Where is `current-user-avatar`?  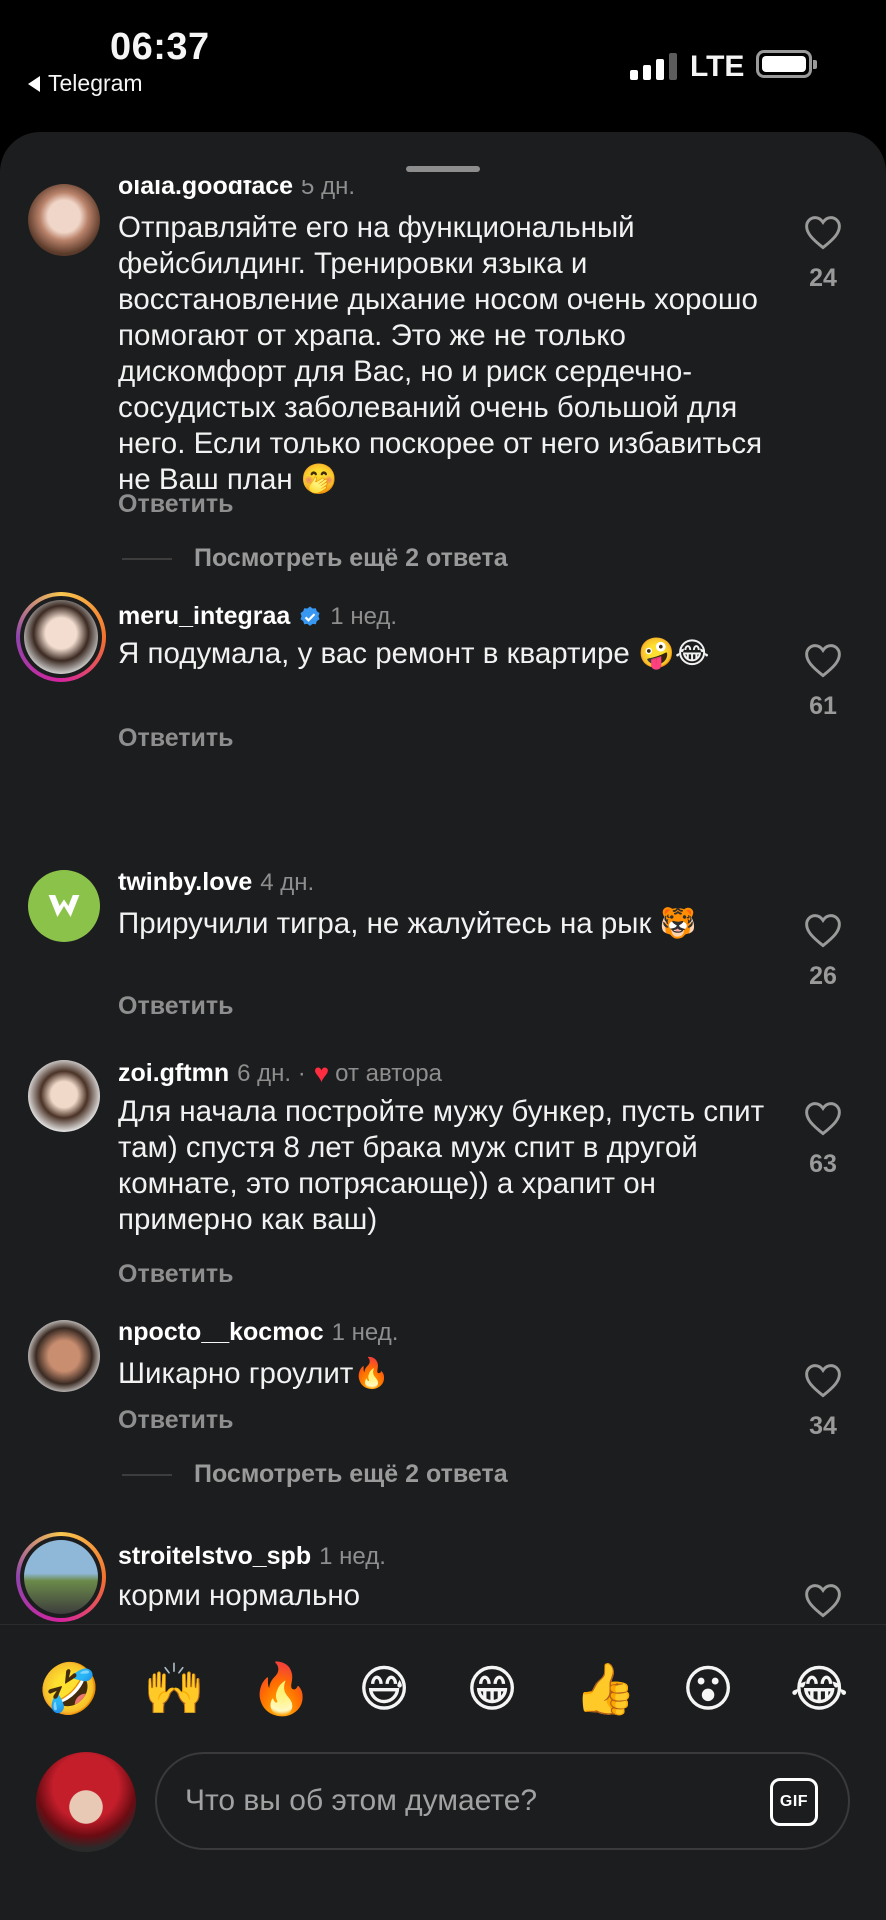 current-user-avatar is located at coordinates (86, 1802).